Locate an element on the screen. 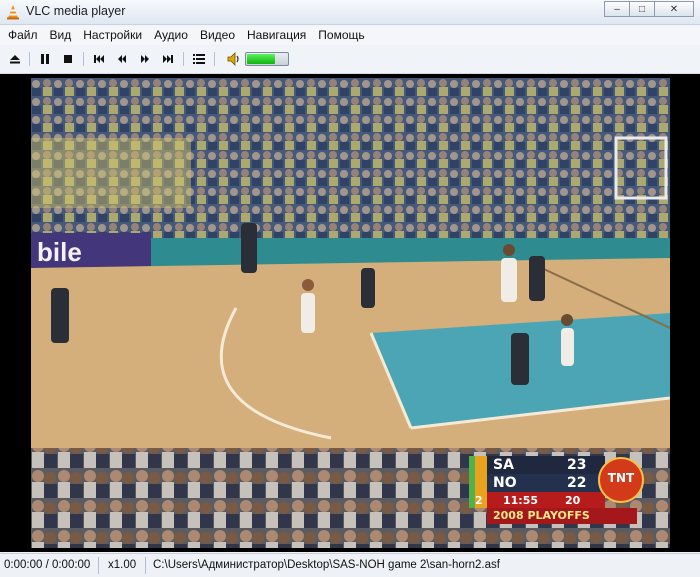 This screenshot has height=577, width=700. previous-icon is located at coordinates (99, 59).